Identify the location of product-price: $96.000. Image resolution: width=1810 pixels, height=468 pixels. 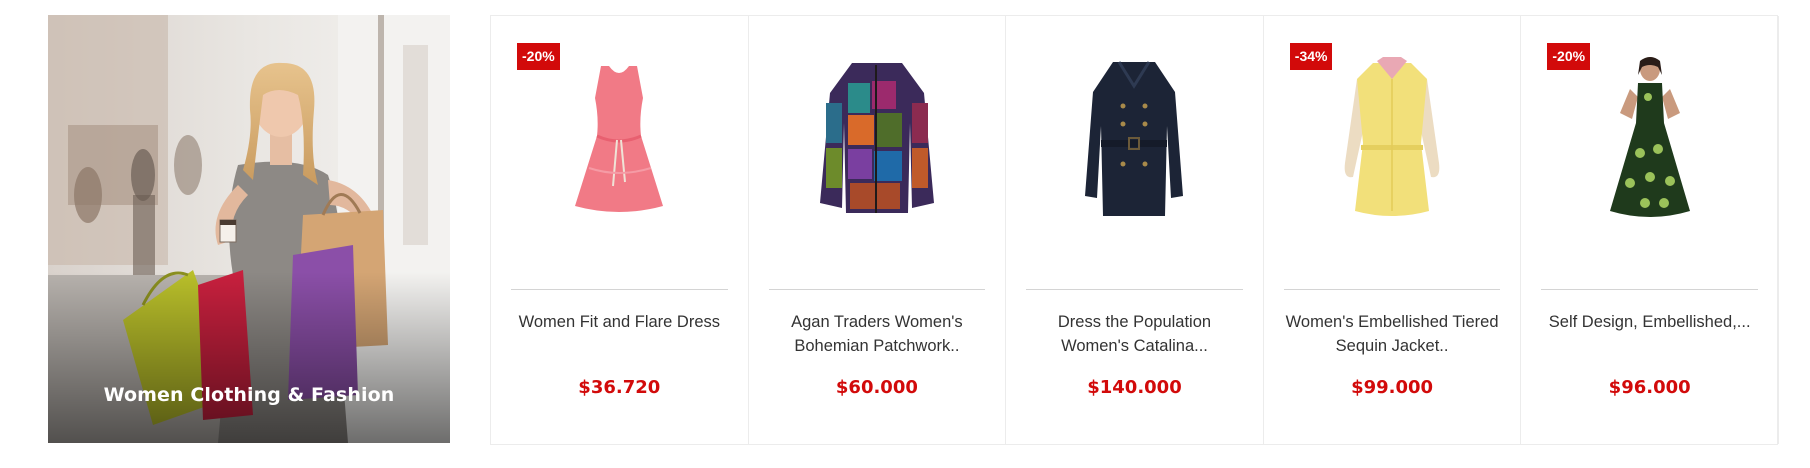
(1649, 387).